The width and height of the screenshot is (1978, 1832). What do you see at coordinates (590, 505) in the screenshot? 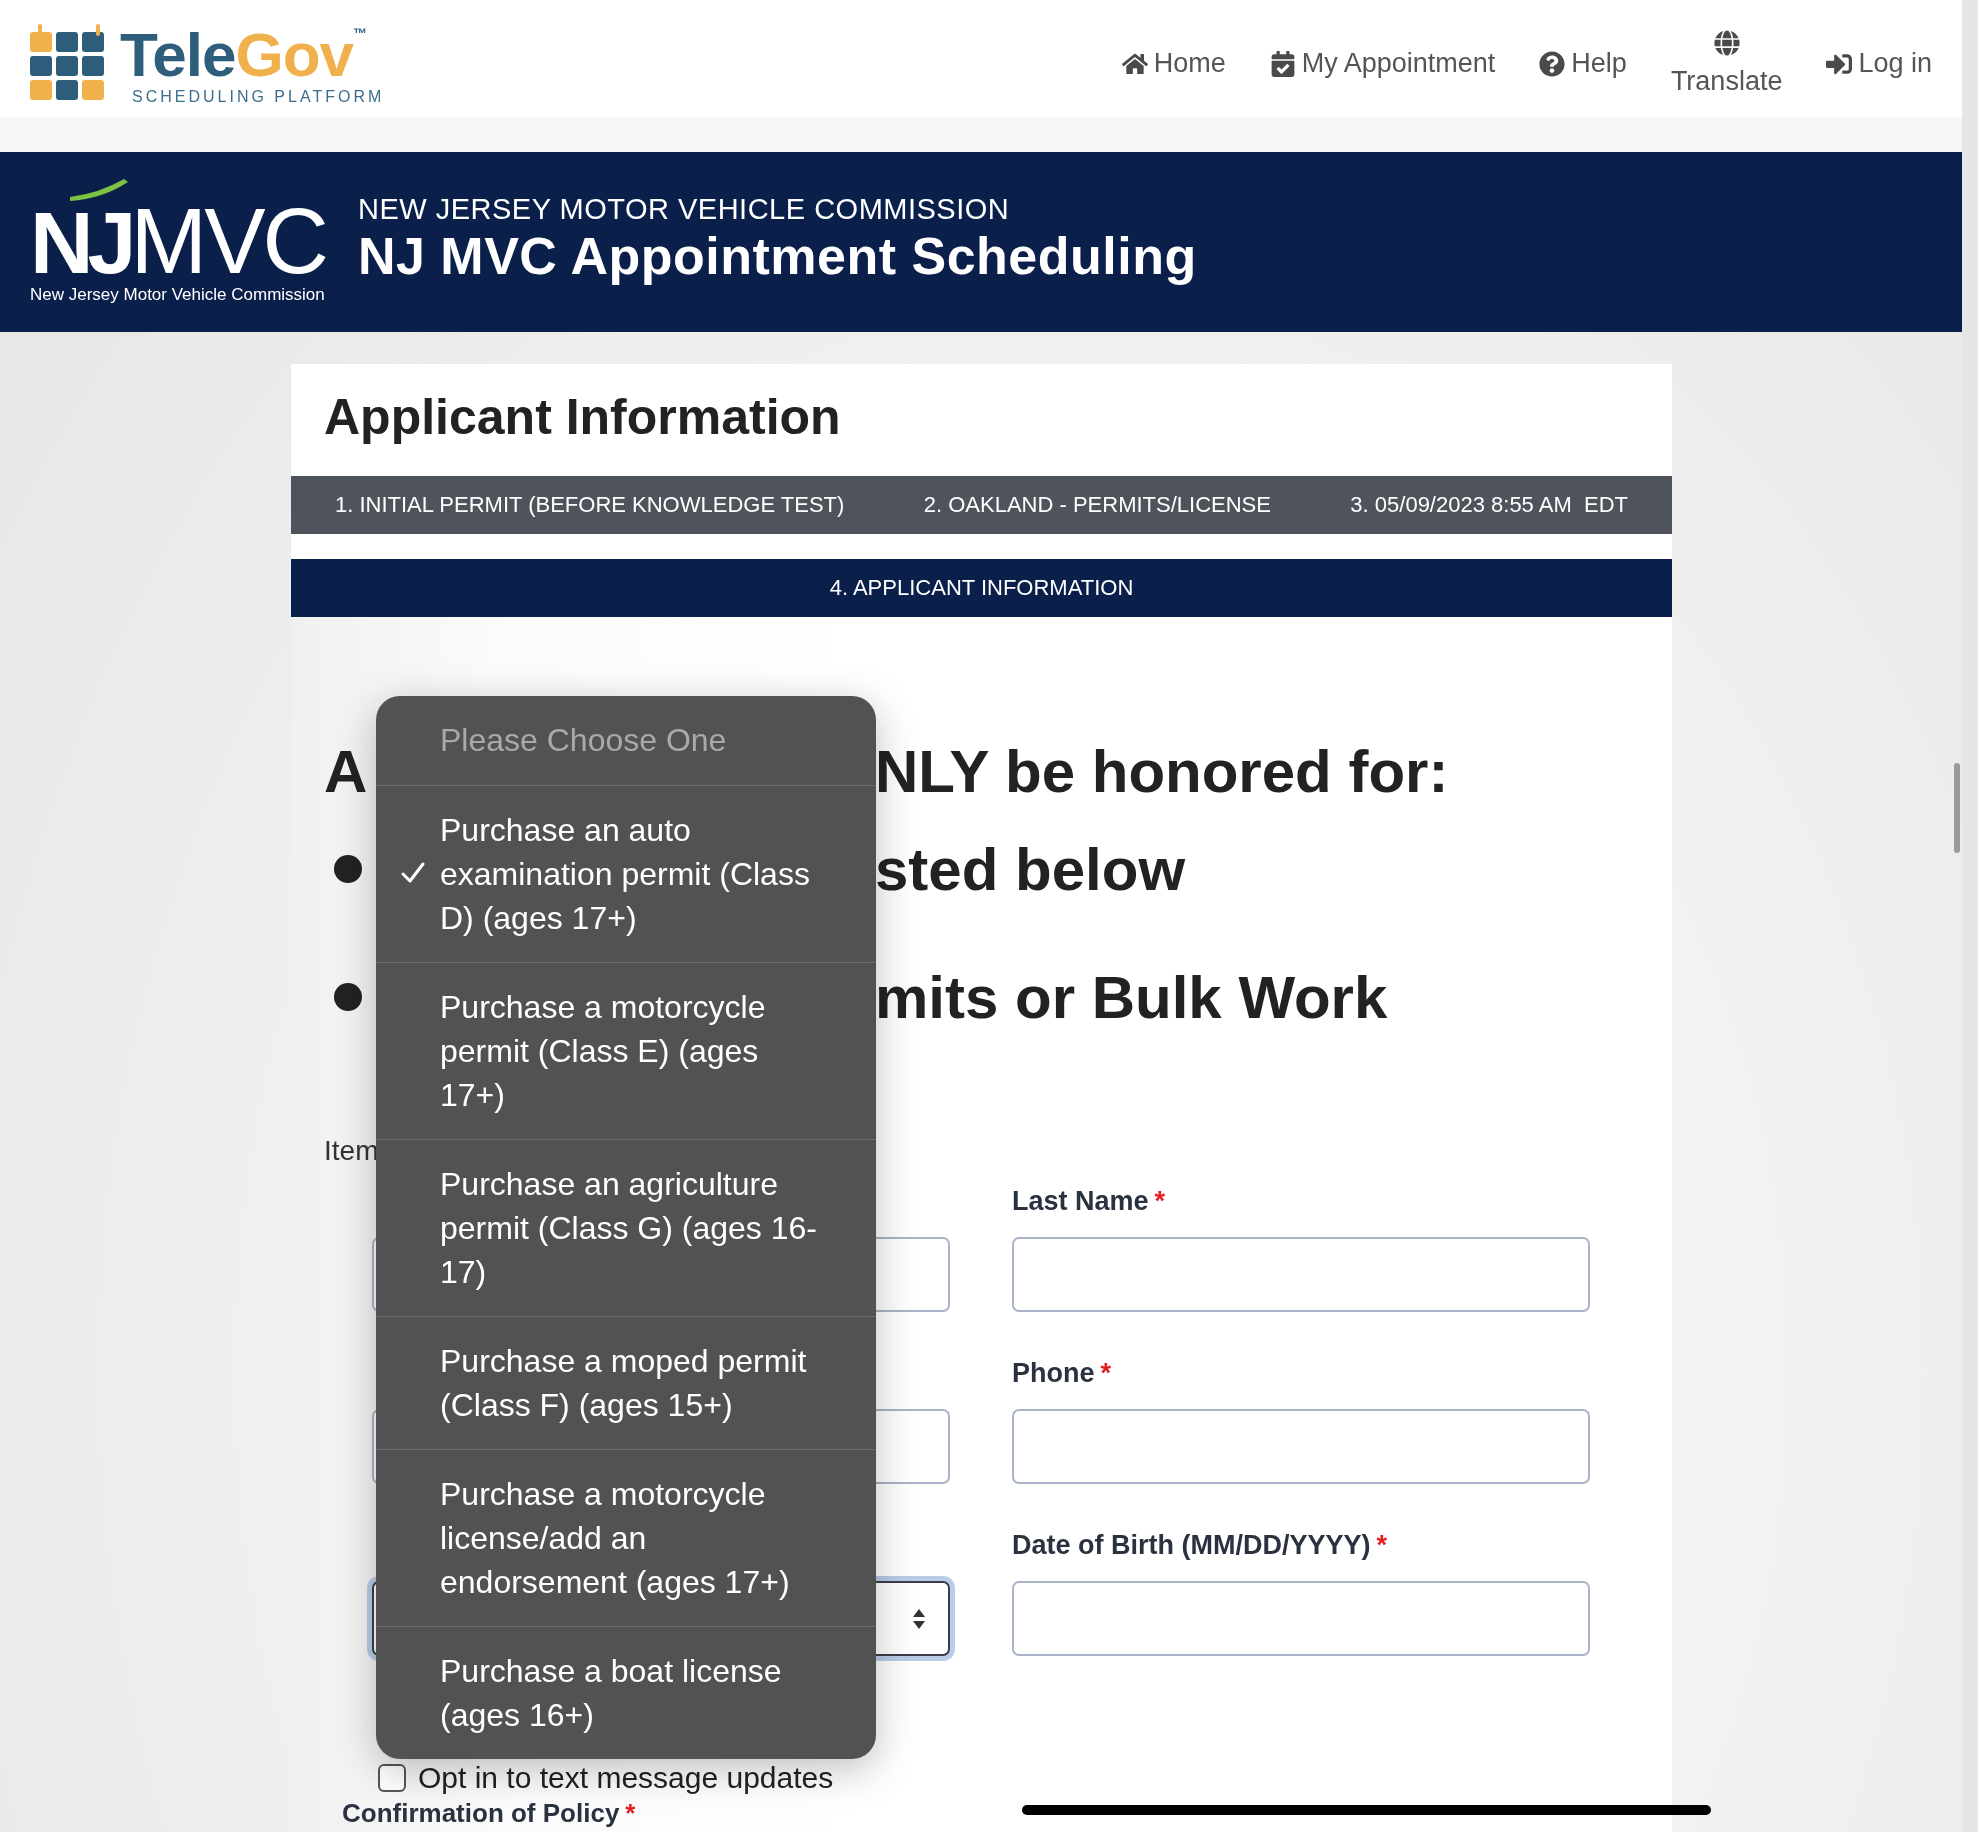
I see `step-label: 1. INITIAL PERMIT (BEFORE KNOWLEDGE TEST)` at bounding box center [590, 505].